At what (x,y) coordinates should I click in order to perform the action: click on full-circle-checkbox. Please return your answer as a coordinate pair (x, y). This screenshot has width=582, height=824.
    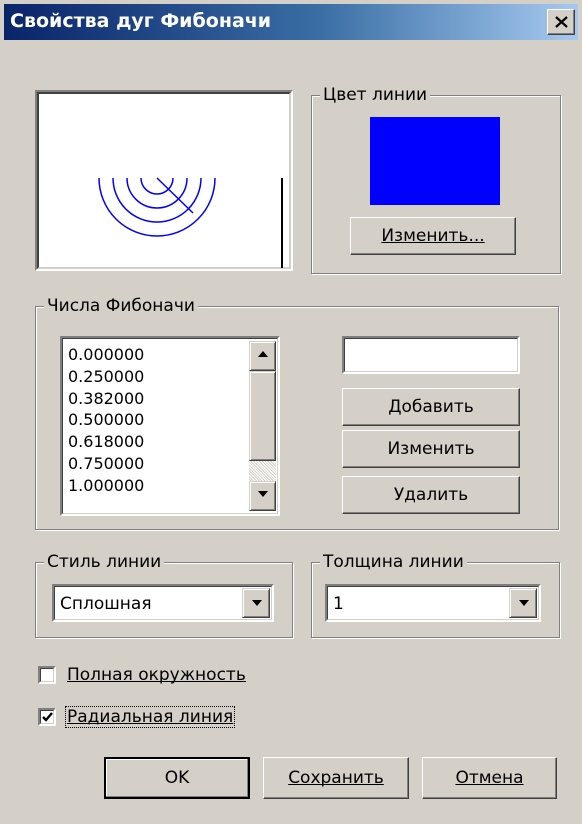
    Looking at the image, I should click on (47, 675).